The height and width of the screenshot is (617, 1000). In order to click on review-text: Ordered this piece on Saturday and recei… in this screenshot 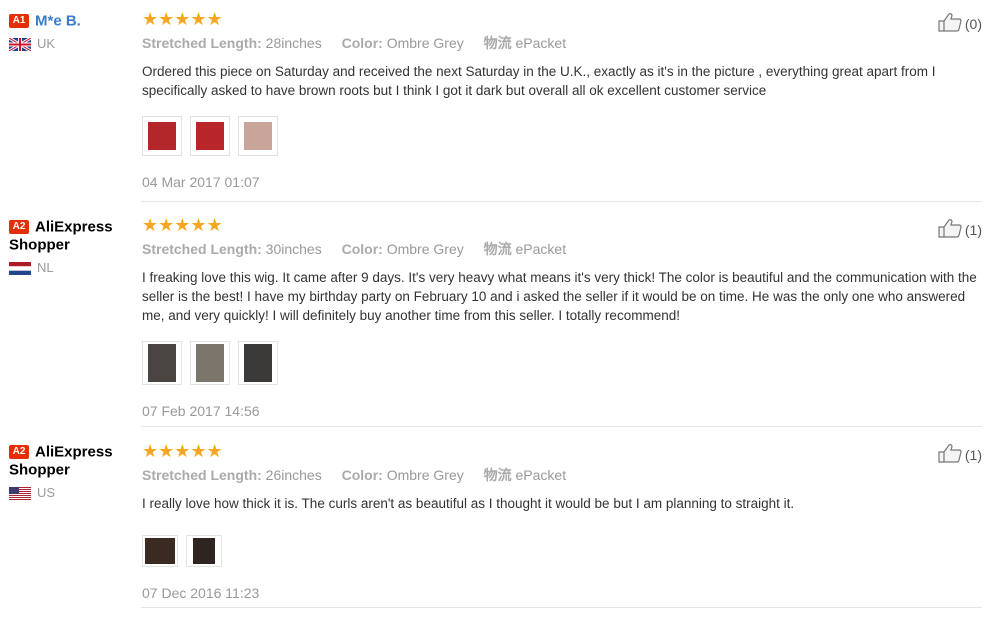, I will do `click(539, 81)`.